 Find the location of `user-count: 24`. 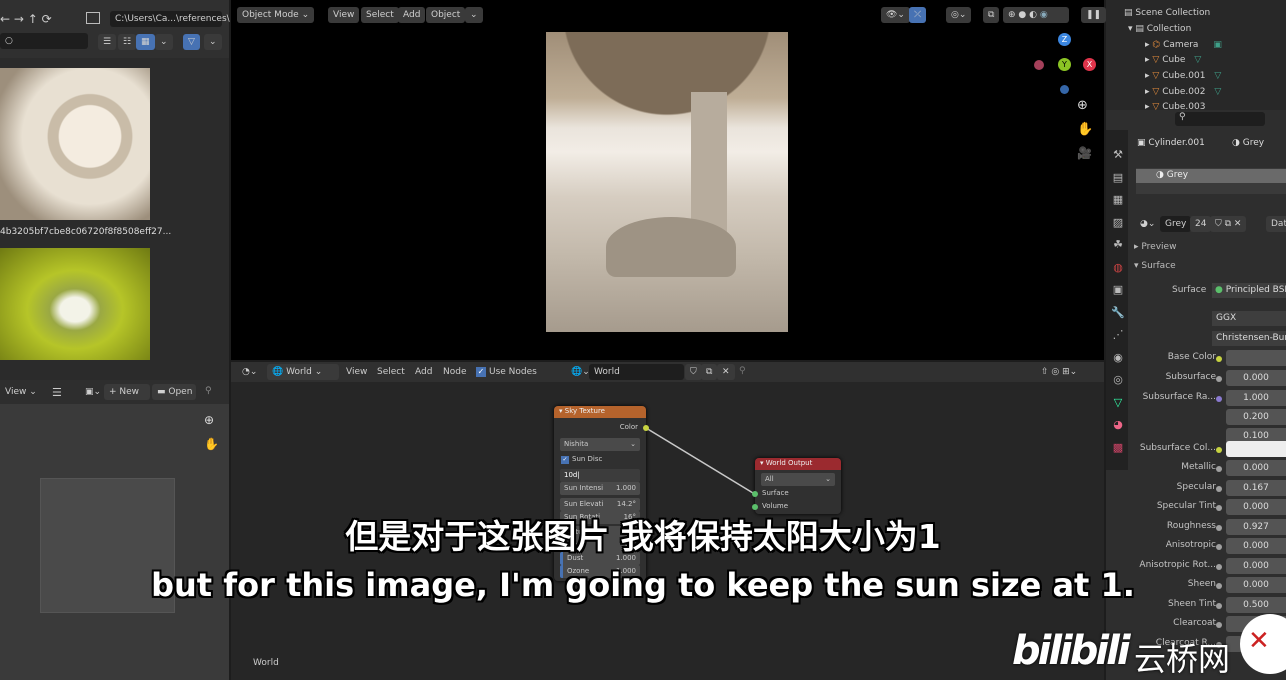

user-count: 24 is located at coordinates (1201, 224).